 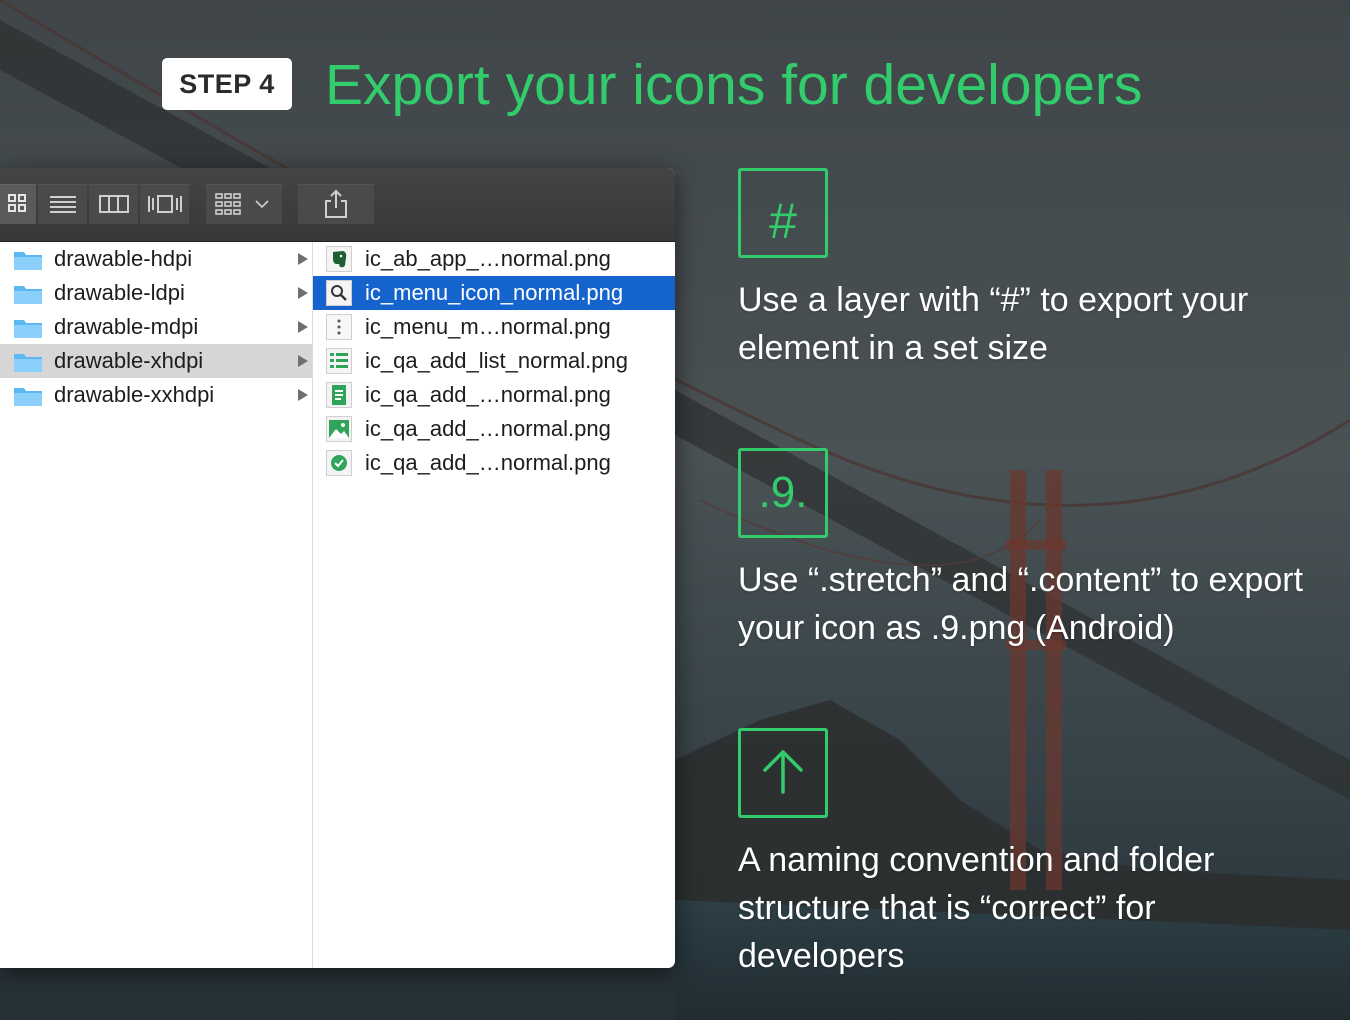 I want to click on folder-row-mdpi: drawable-mdpi, so click(x=156, y=327).